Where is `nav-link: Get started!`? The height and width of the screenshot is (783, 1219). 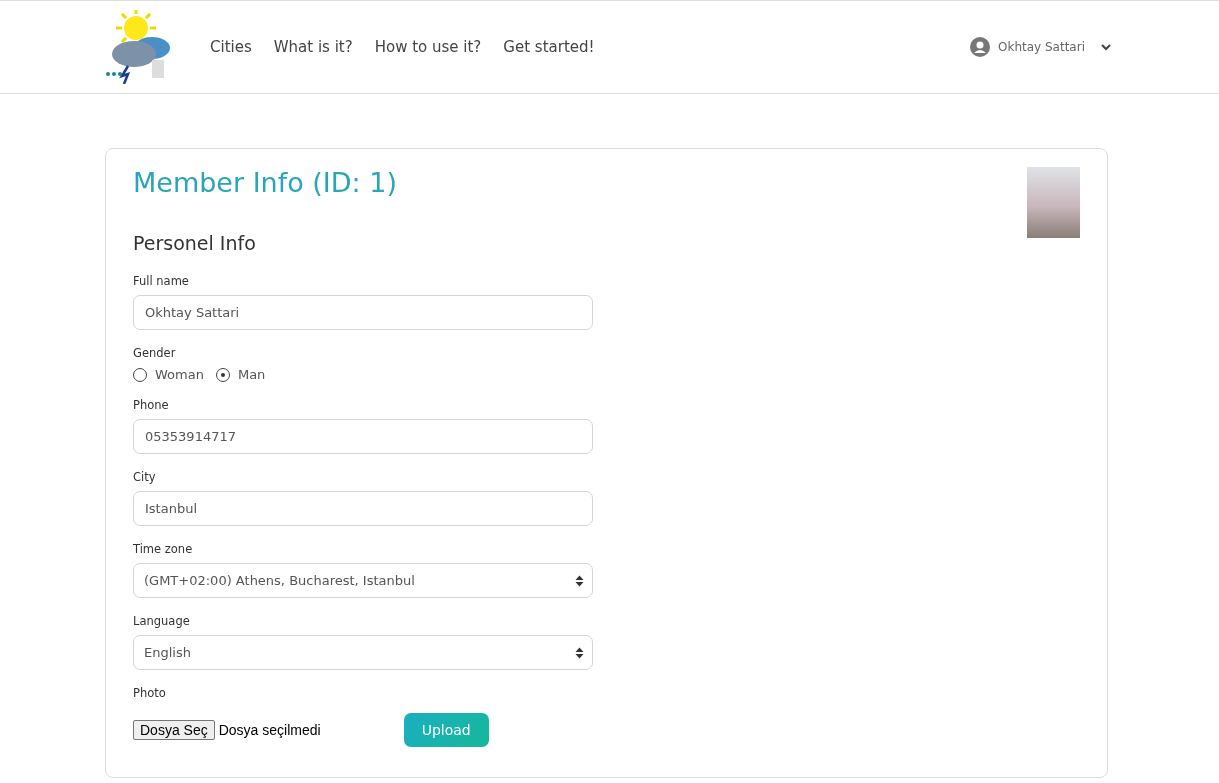
nav-link: Get started! is located at coordinates (549, 47).